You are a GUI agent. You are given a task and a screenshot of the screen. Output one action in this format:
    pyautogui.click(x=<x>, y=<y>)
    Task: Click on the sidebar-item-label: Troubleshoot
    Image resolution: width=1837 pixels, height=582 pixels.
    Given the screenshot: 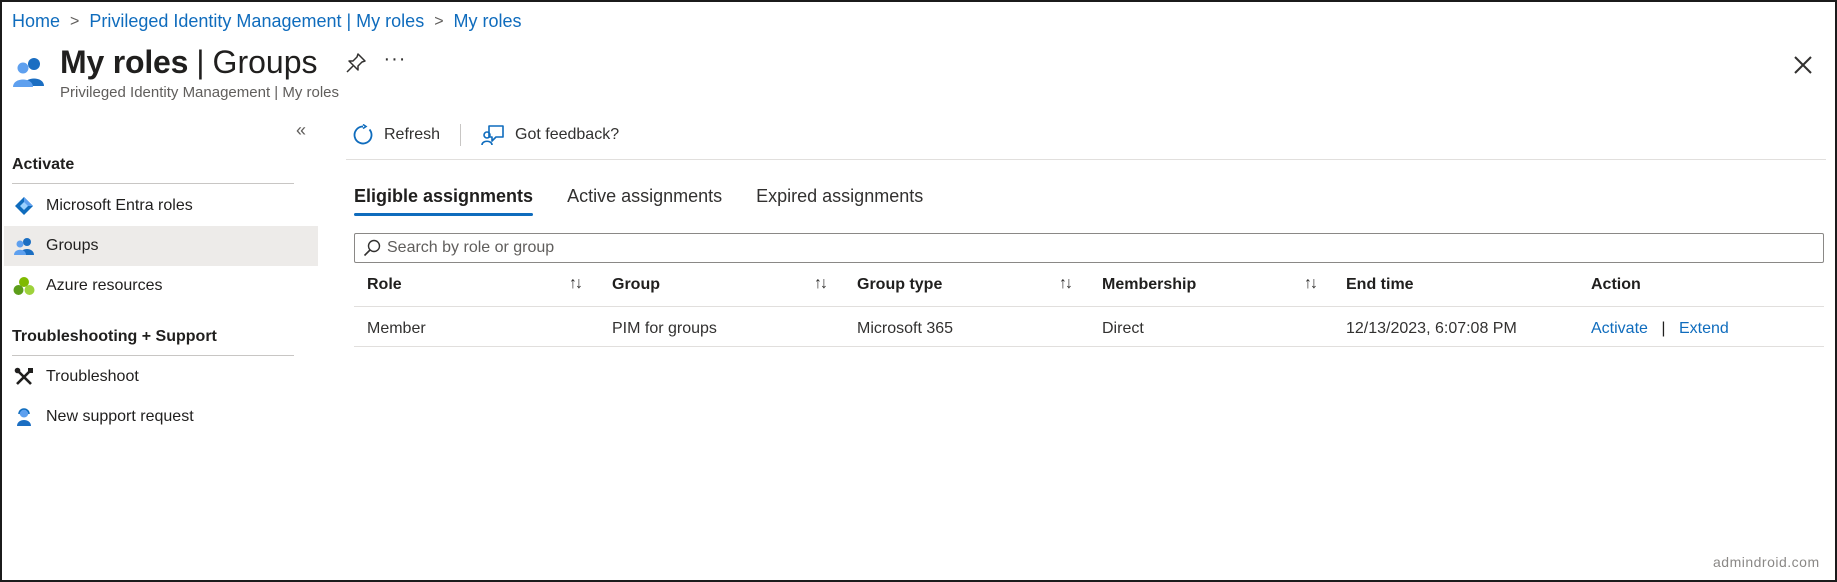 What is the action you would take?
    pyautogui.click(x=92, y=376)
    